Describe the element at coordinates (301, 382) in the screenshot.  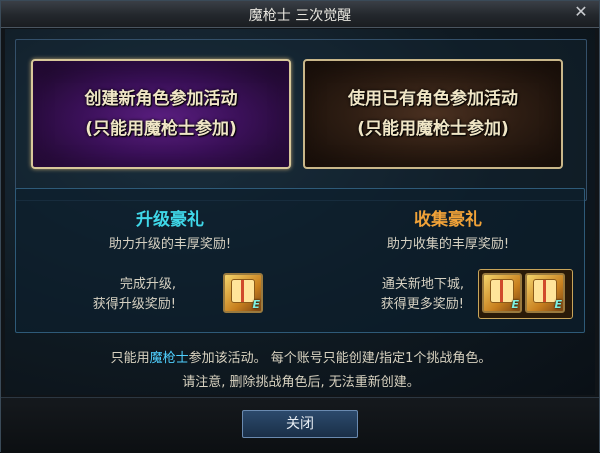
I see `notice-line-2: 请注意, 删除挑战角色后, 无法重新创建。` at that location.